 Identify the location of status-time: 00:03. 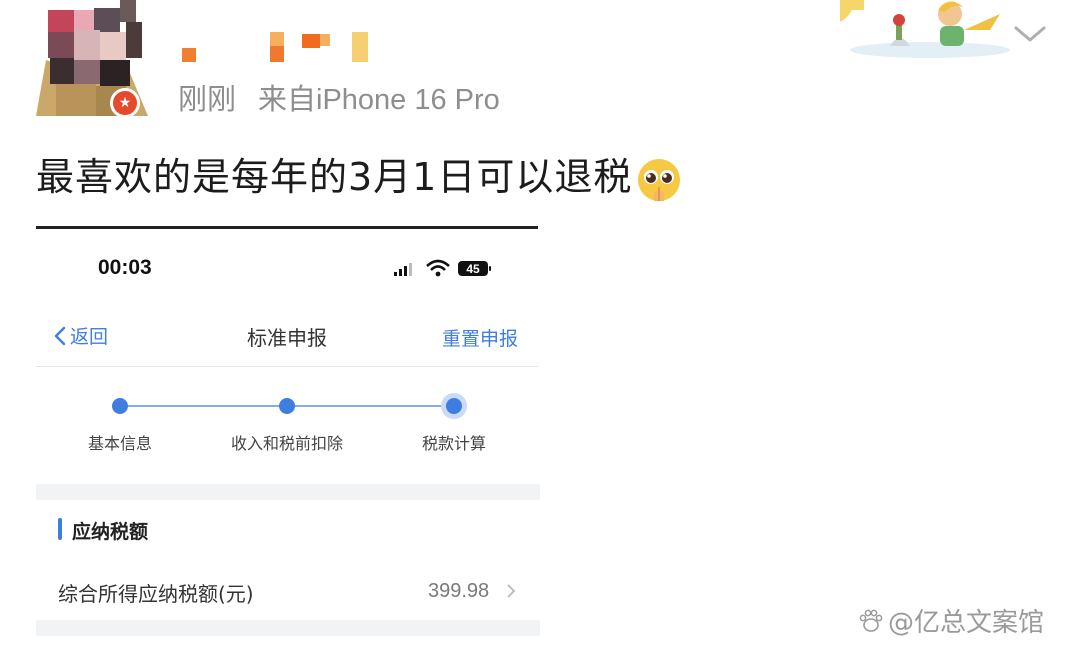
(125, 267).